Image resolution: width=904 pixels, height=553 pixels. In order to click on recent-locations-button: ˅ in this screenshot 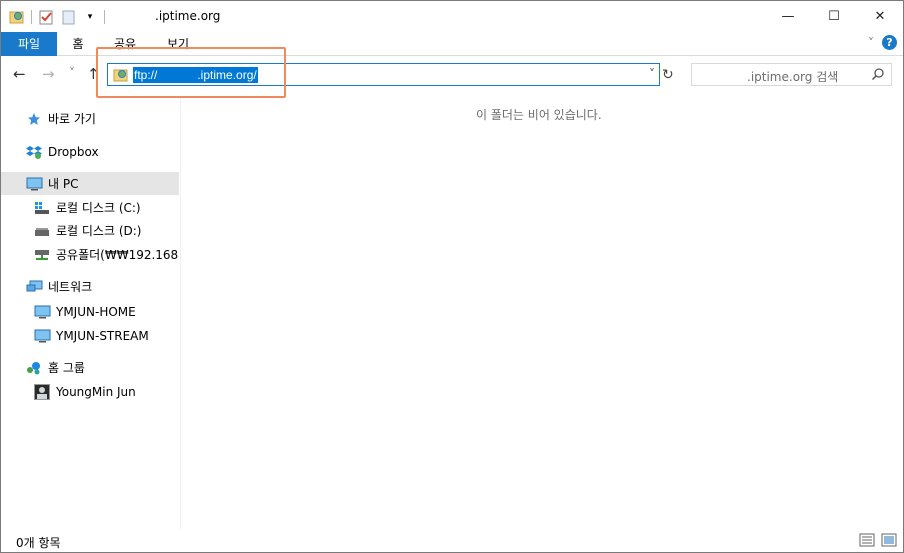, I will do `click(72, 73)`.